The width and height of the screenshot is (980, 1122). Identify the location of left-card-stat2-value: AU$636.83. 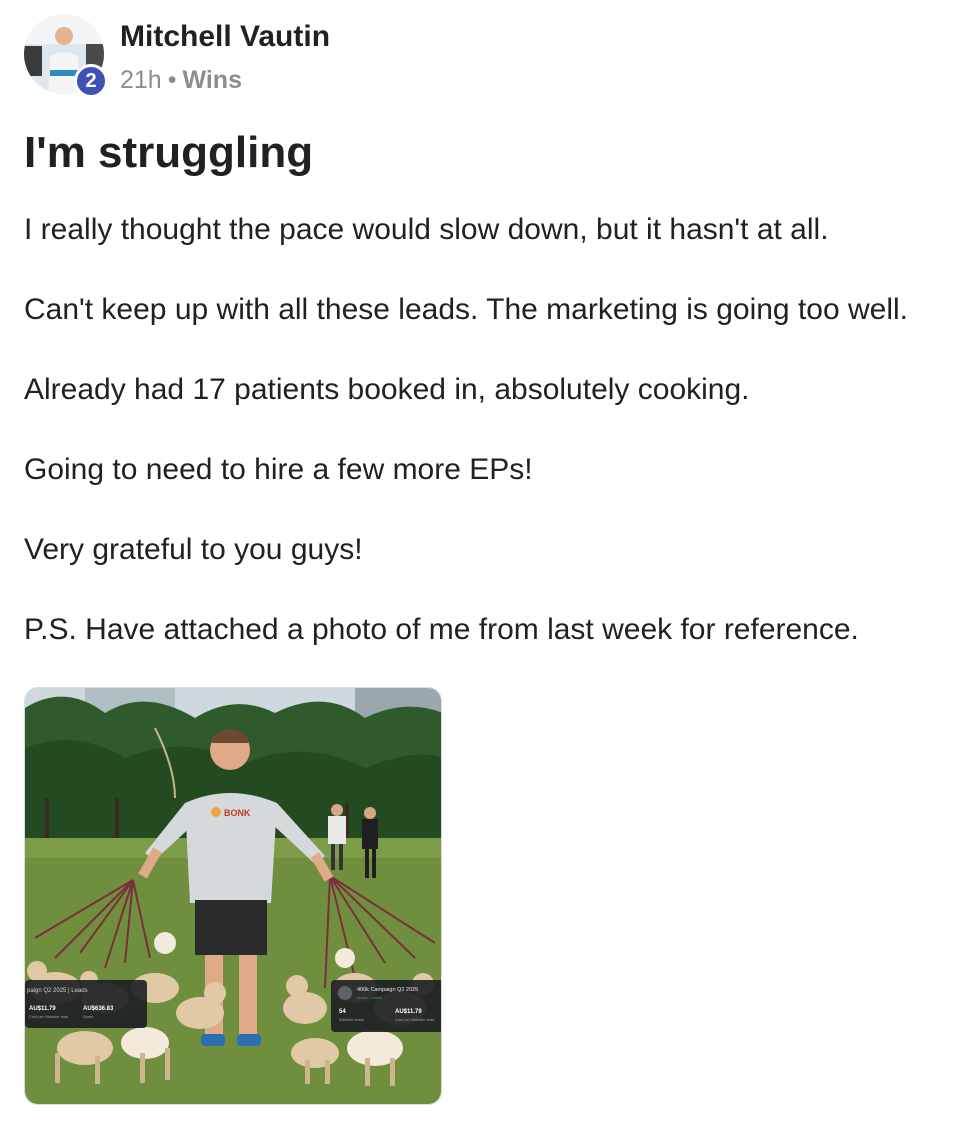
(98, 1009).